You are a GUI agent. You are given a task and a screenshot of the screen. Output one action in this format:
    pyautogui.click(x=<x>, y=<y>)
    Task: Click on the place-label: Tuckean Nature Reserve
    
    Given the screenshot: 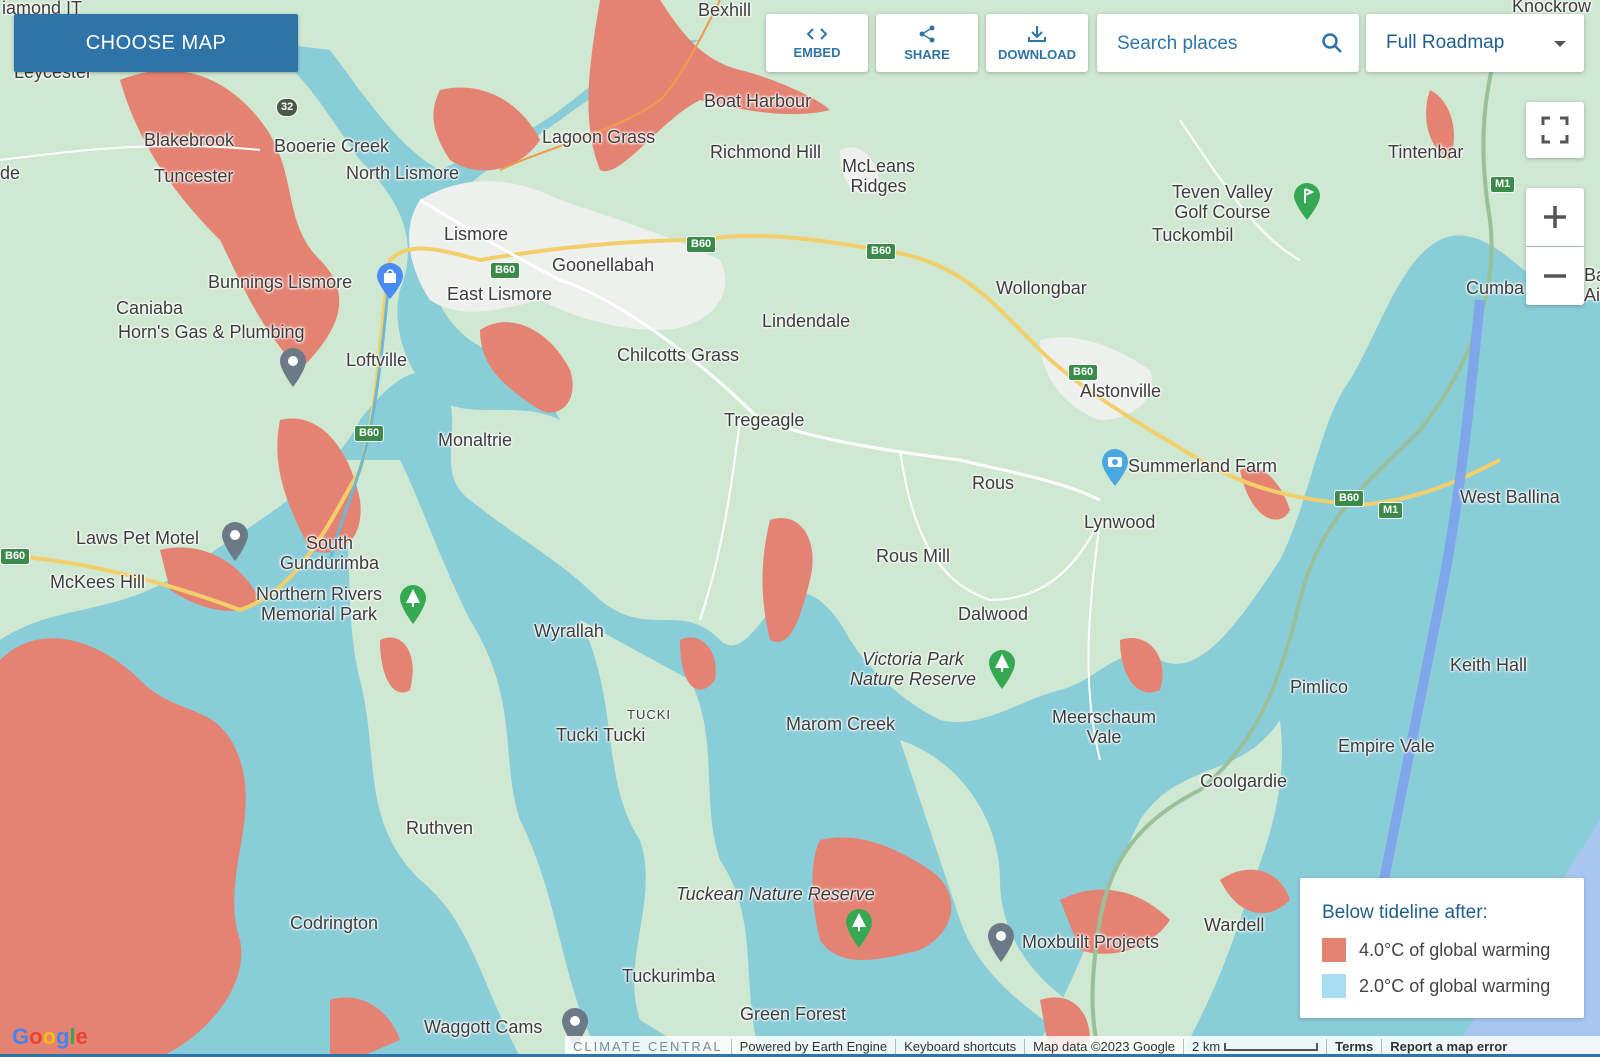 What is the action you would take?
    pyautogui.click(x=775, y=894)
    